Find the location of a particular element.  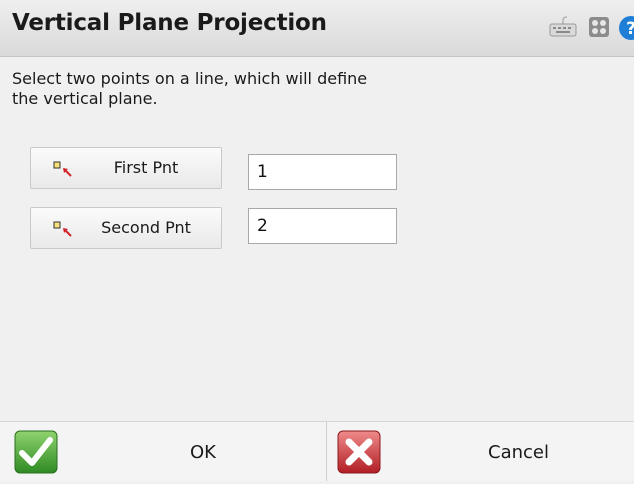

second-point-label: Second Pnt is located at coordinates (146, 227).